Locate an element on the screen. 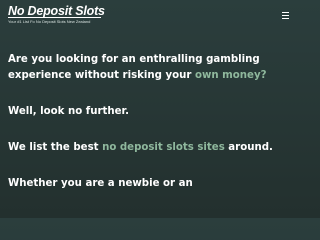 The image size is (320, 240). menu-bar-bottom is located at coordinates (285, 18).